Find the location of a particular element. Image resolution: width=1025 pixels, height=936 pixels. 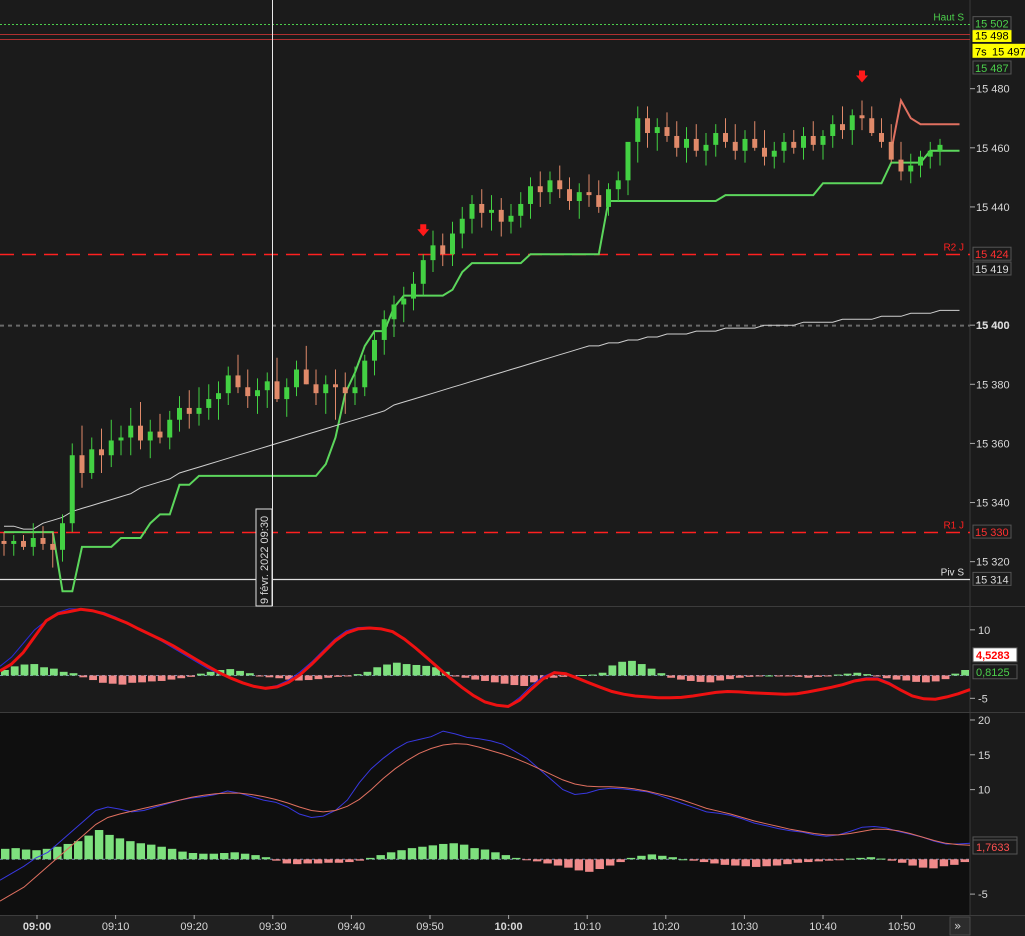

price-tick-label-0: 15 480 is located at coordinates (993, 90).